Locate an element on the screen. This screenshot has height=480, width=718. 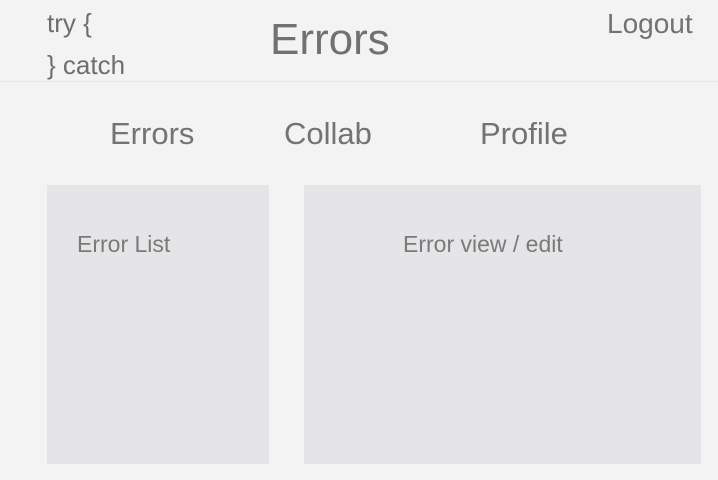
nav-tab-errors: Errors is located at coordinates (152, 134).